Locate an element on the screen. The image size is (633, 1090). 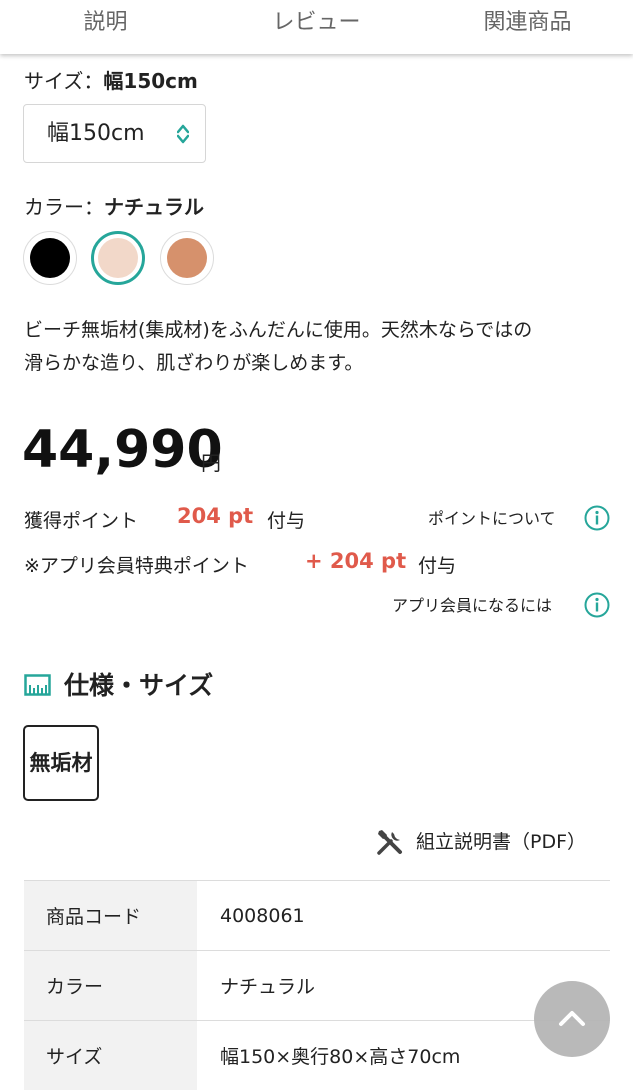
ruler-icon is located at coordinates (37, 685).